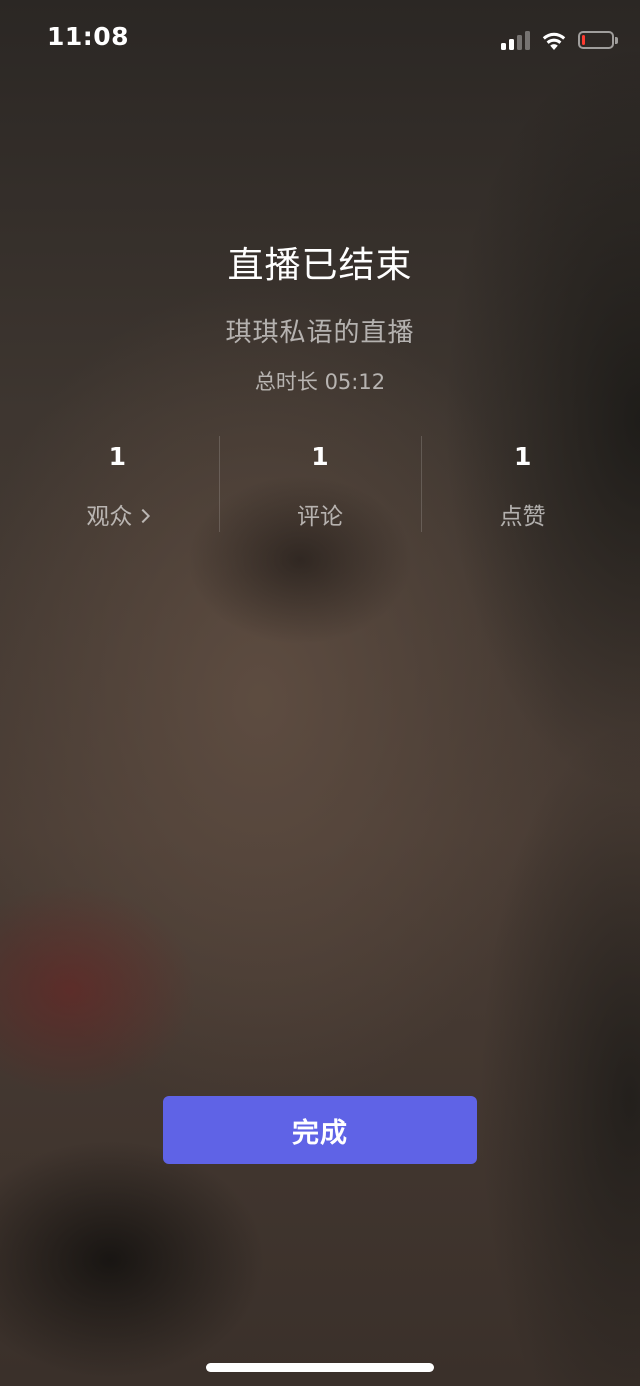 Image resolution: width=640 pixels, height=1386 pixels. Describe the element at coordinates (522, 484) in the screenshot. I see `stat-likes: 1 点赞` at that location.